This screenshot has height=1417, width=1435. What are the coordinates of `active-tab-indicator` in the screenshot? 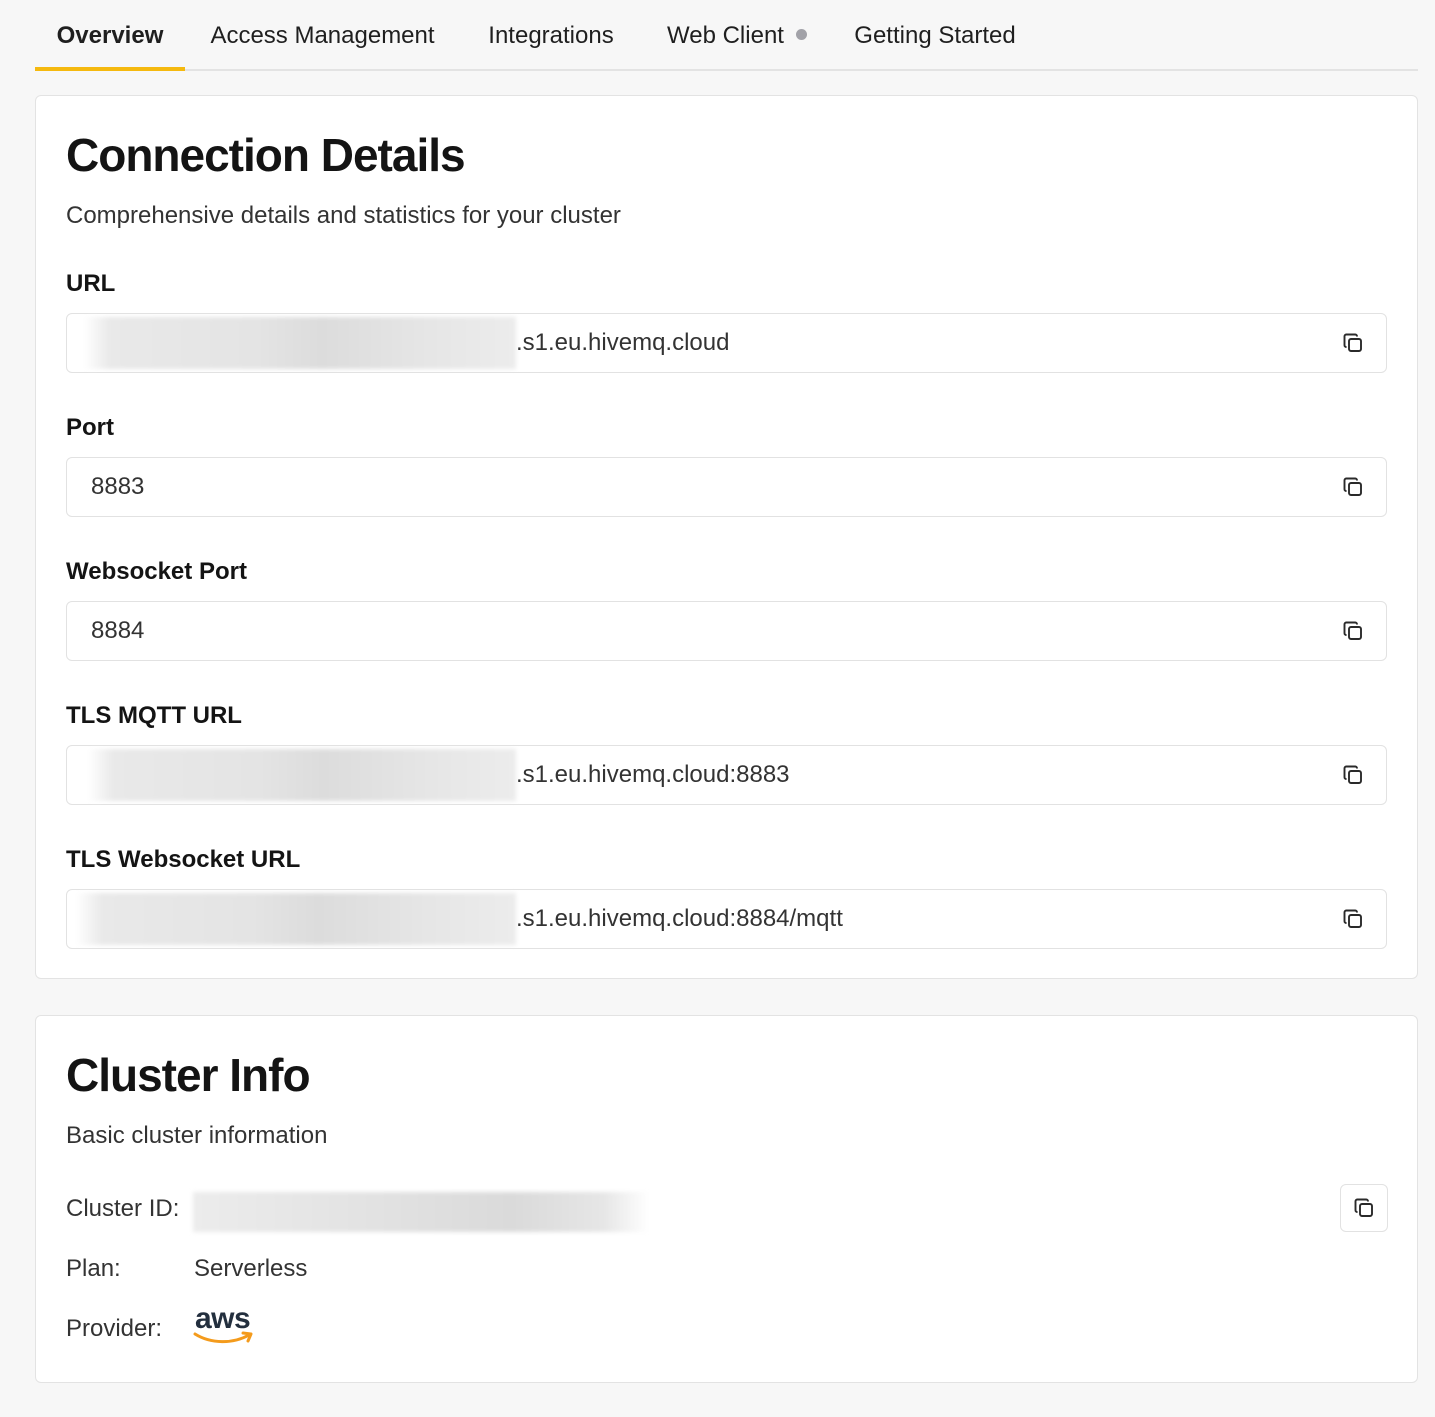 It's located at (110, 69).